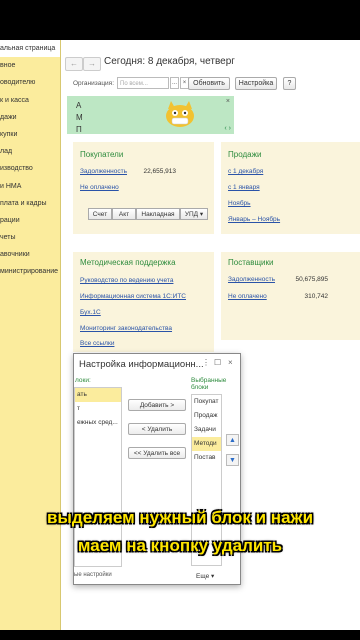 The height and width of the screenshot is (640, 360). Describe the element at coordinates (30, 151) in the screenshot. I see `sidebar-item-warehouse: лад` at that location.